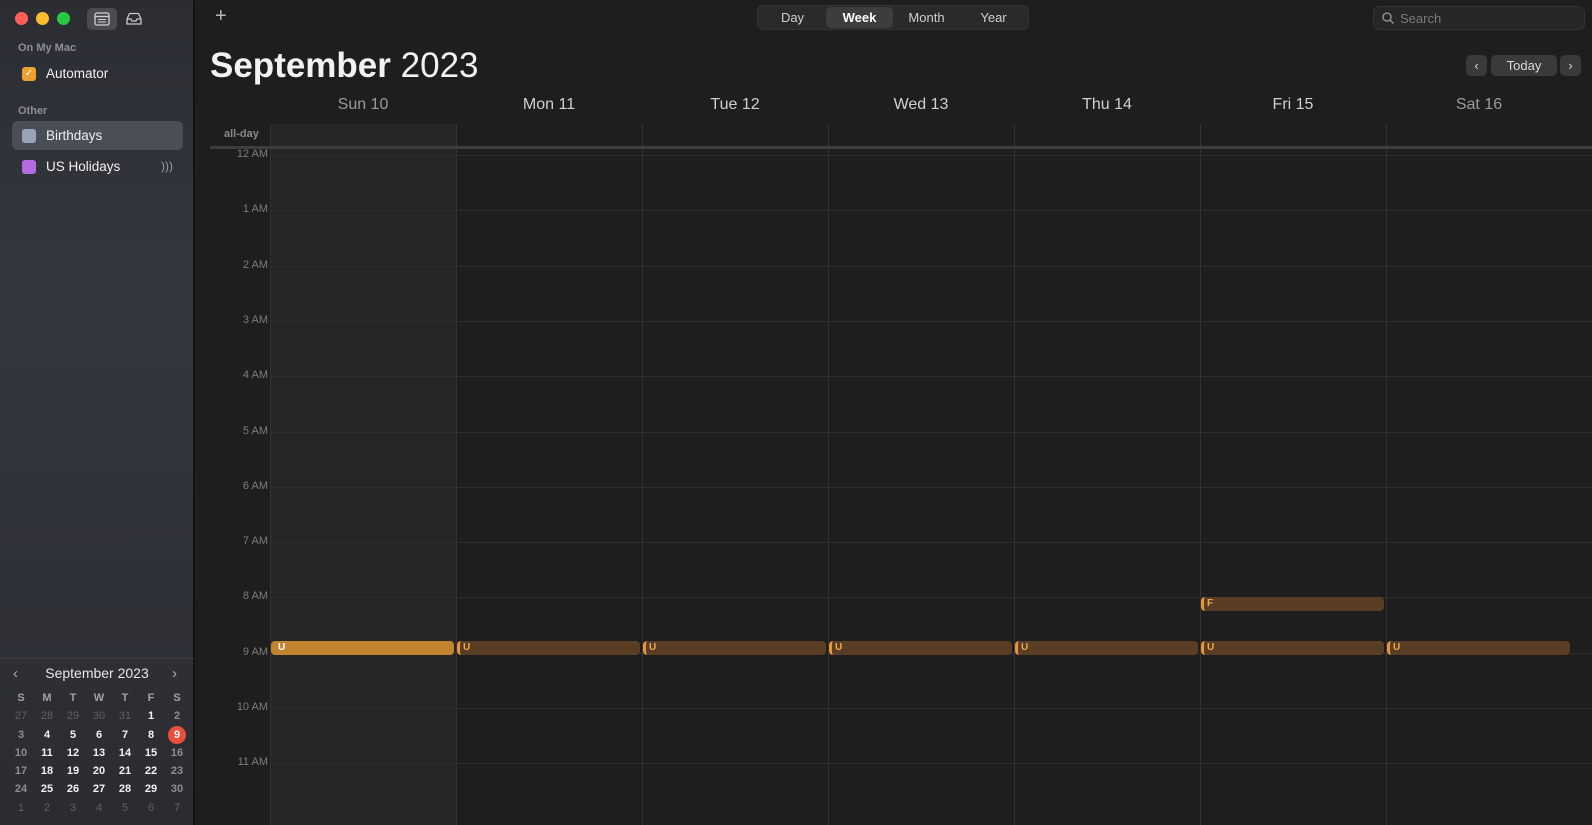 The image size is (1592, 825). Describe the element at coordinates (47, 771) in the screenshot. I see `mini-calendar-day: 18` at that location.